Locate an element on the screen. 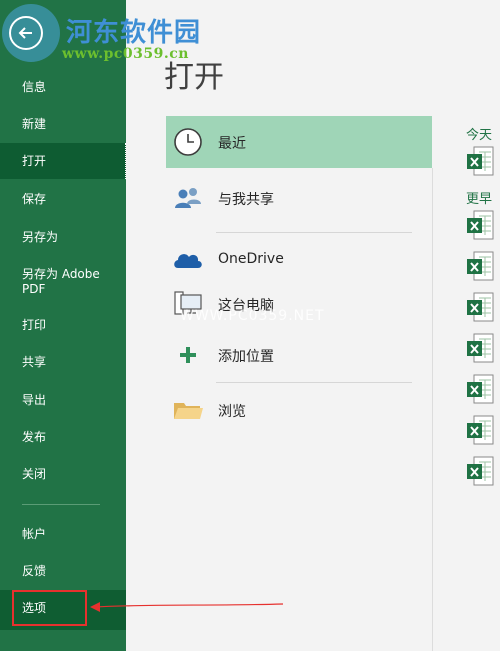 Image resolution: width=500 pixels, height=651 pixels. menu-item-export: 导出 is located at coordinates (63, 400).